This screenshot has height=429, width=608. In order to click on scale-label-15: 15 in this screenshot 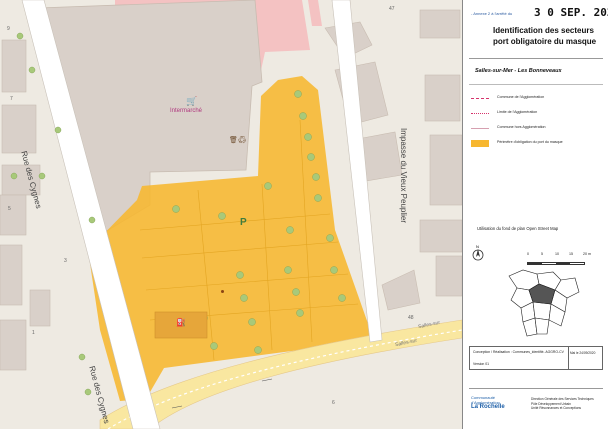, I will do `click(571, 254)`.